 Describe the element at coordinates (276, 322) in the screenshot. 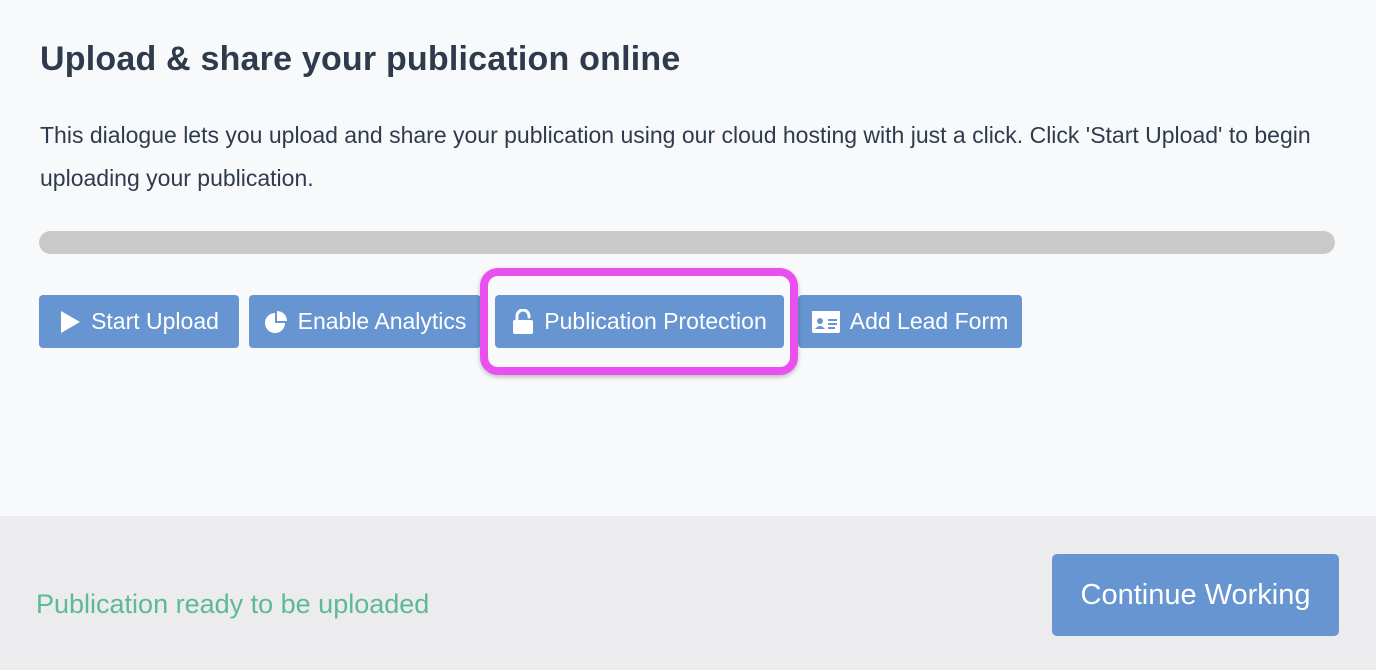

I see `pie-chart-icon` at that location.